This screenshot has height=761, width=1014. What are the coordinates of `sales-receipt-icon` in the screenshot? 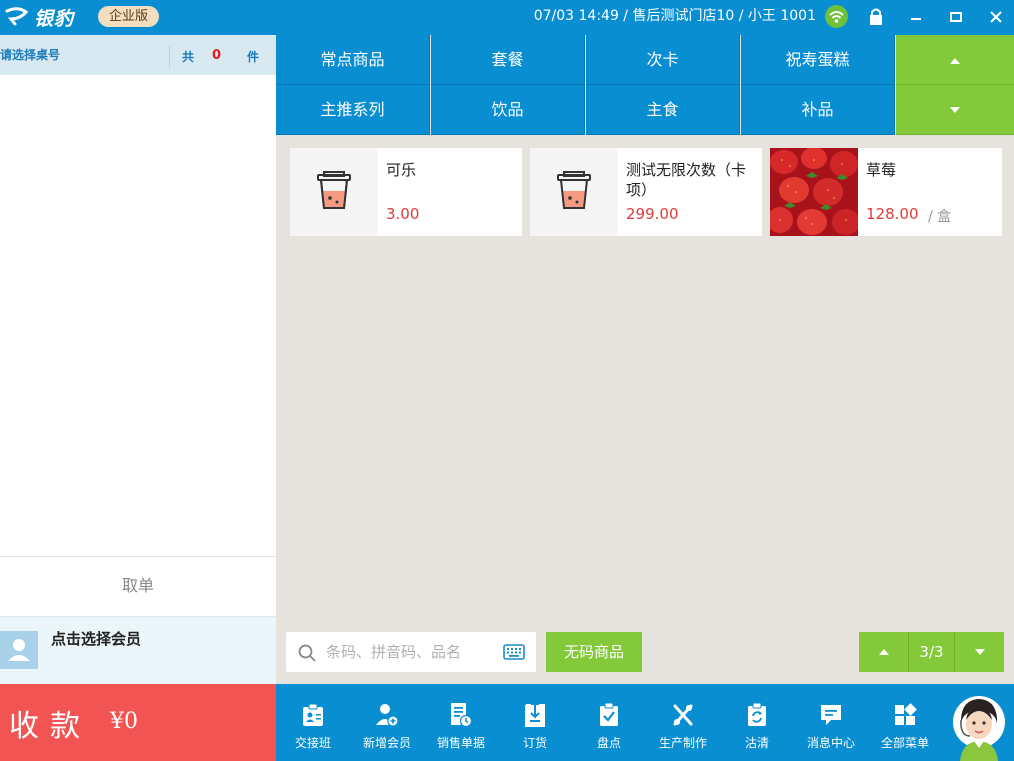 It's located at (462, 715).